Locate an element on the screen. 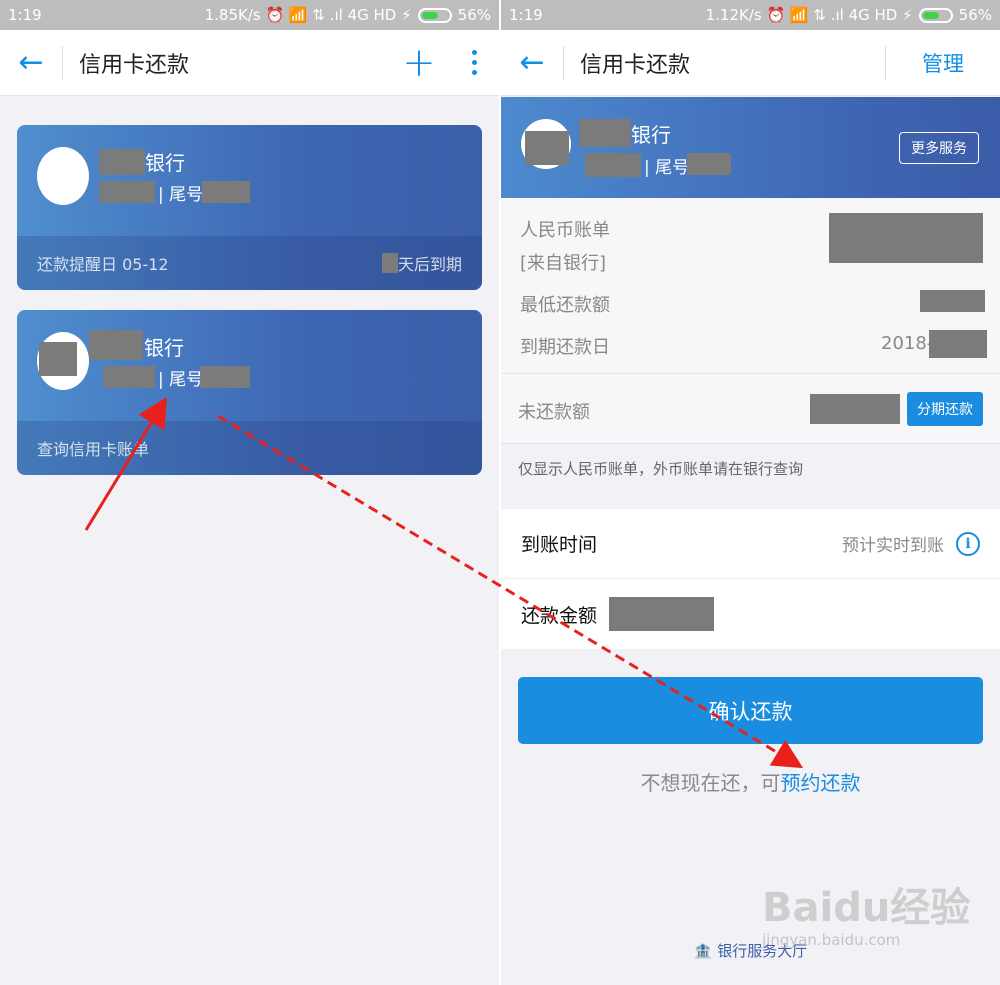 The width and height of the screenshot is (1000, 985). schedule-repay-link: 预约还款 is located at coordinates (821, 783).